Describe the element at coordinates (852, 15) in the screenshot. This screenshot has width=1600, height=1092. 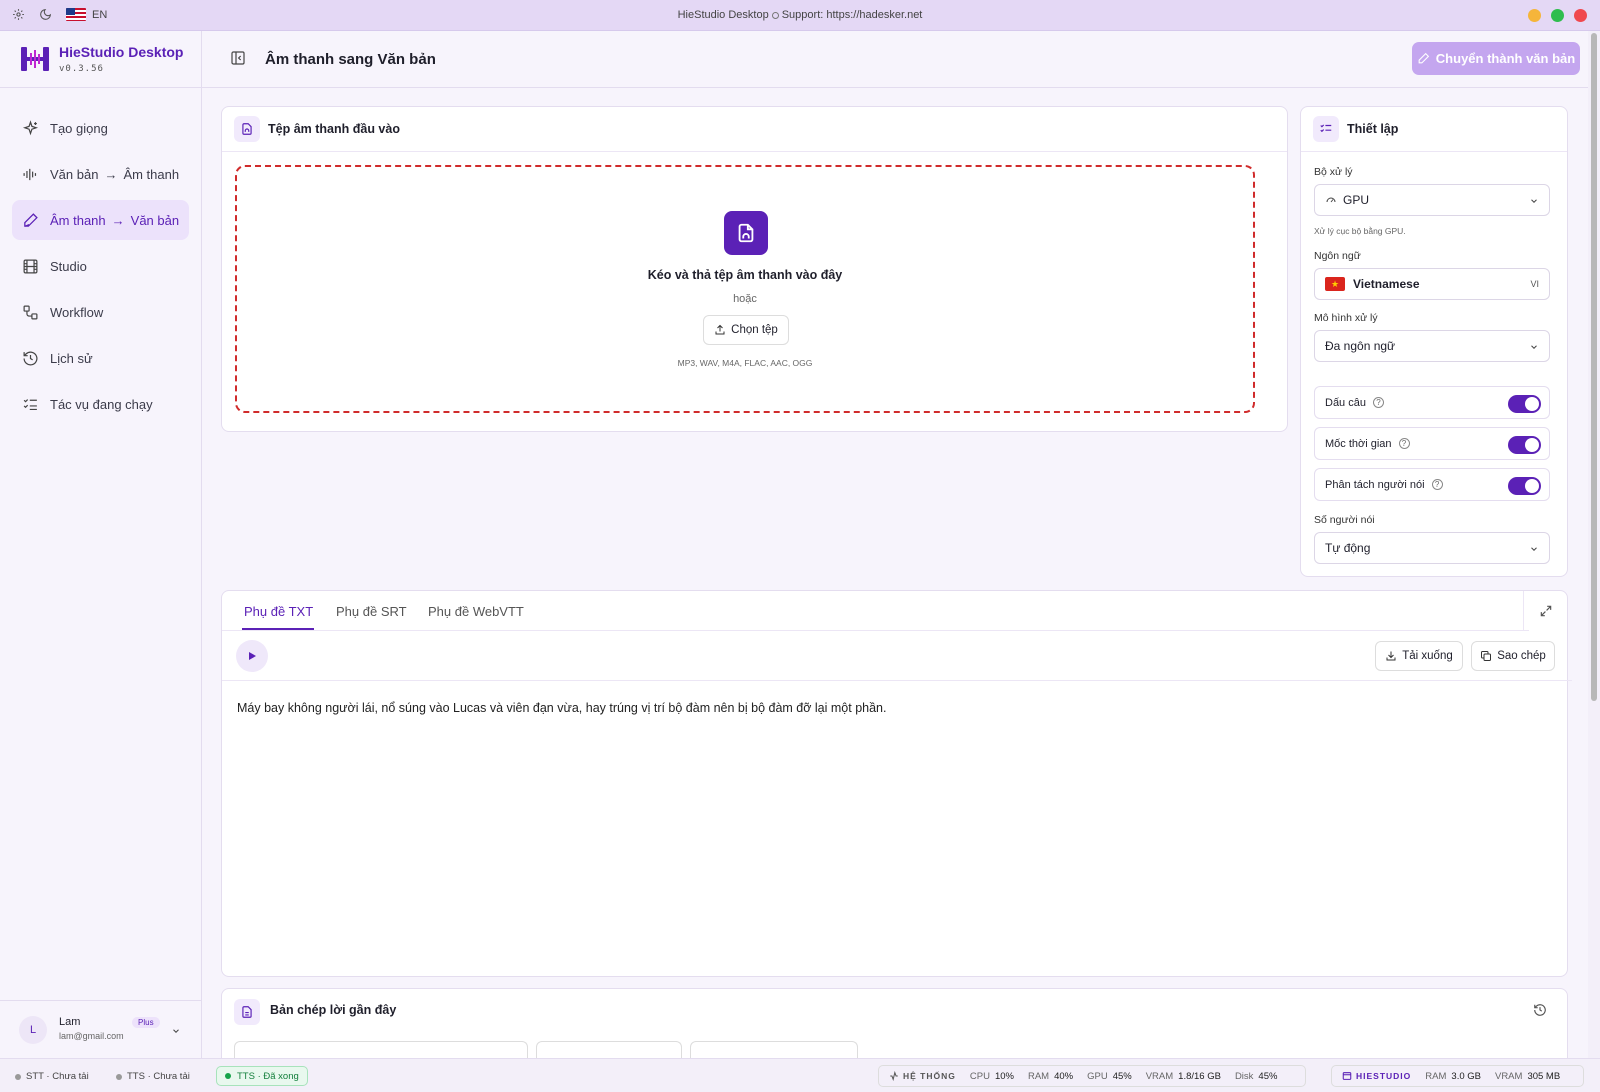
I see `support-link: Support: https://hadesker.net` at that location.